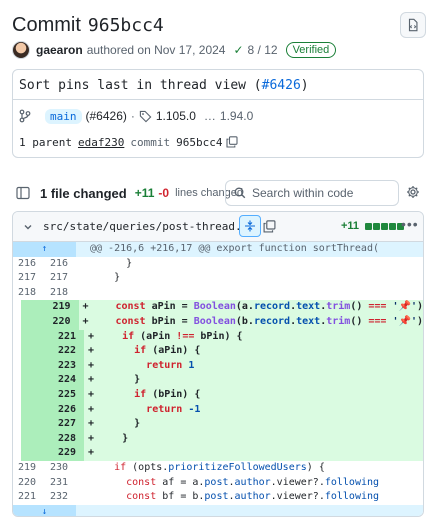 This screenshot has height=529, width=436. Describe the element at coordinates (410, 224) in the screenshot. I see `more-options-icon: •••` at that location.